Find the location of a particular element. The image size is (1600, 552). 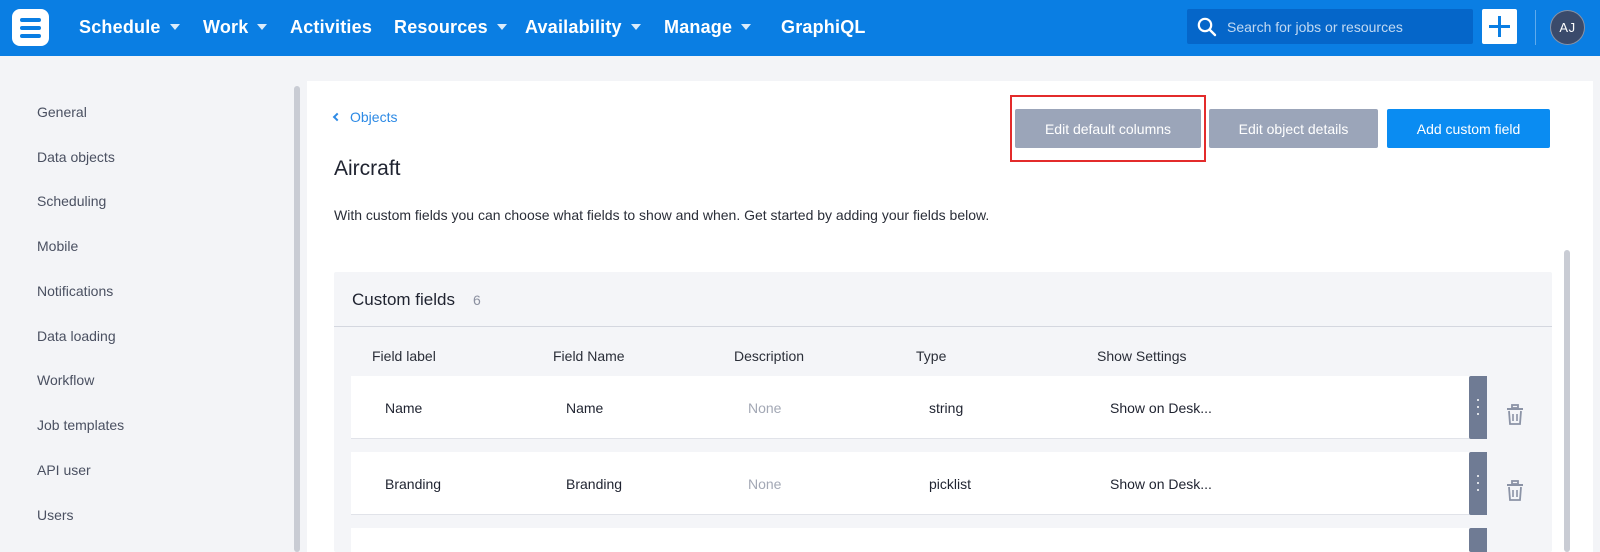

sidebar-item-workflow: Workflow is located at coordinates (65, 380).